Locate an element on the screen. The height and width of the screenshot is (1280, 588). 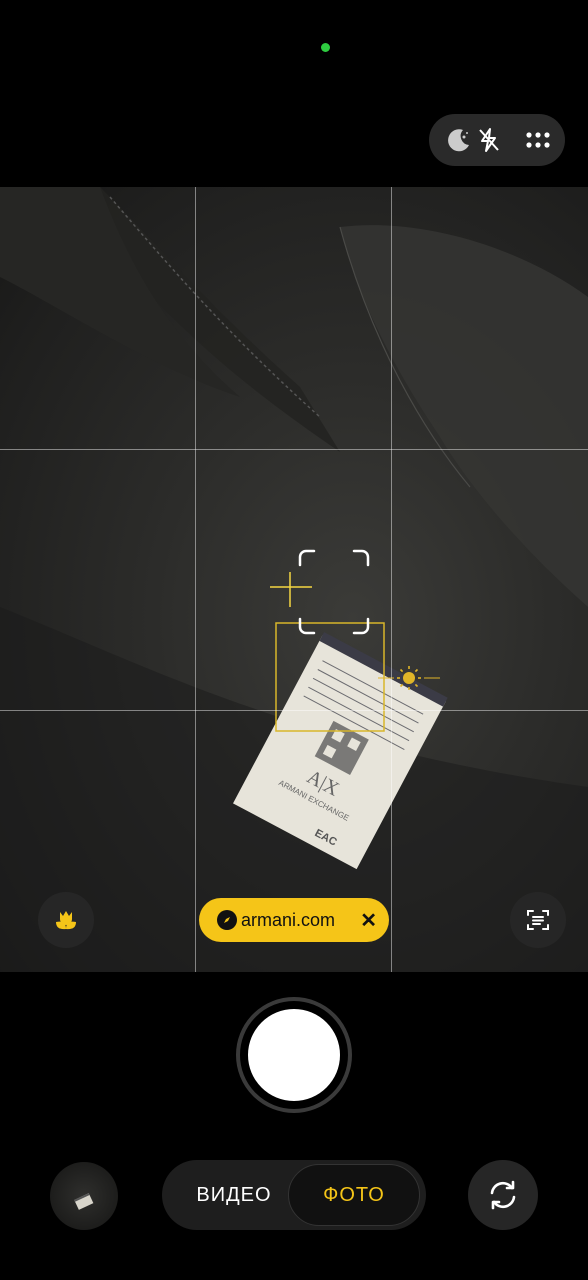
top-controls is located at coordinates (497, 140).